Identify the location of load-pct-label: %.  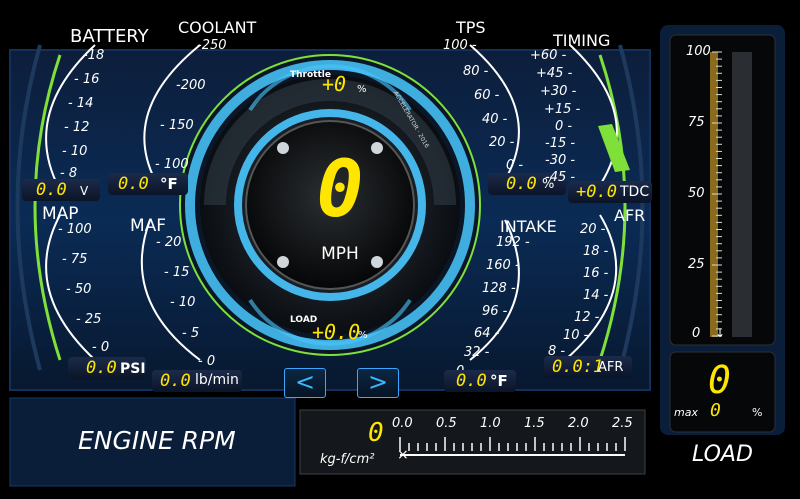
(757, 412).